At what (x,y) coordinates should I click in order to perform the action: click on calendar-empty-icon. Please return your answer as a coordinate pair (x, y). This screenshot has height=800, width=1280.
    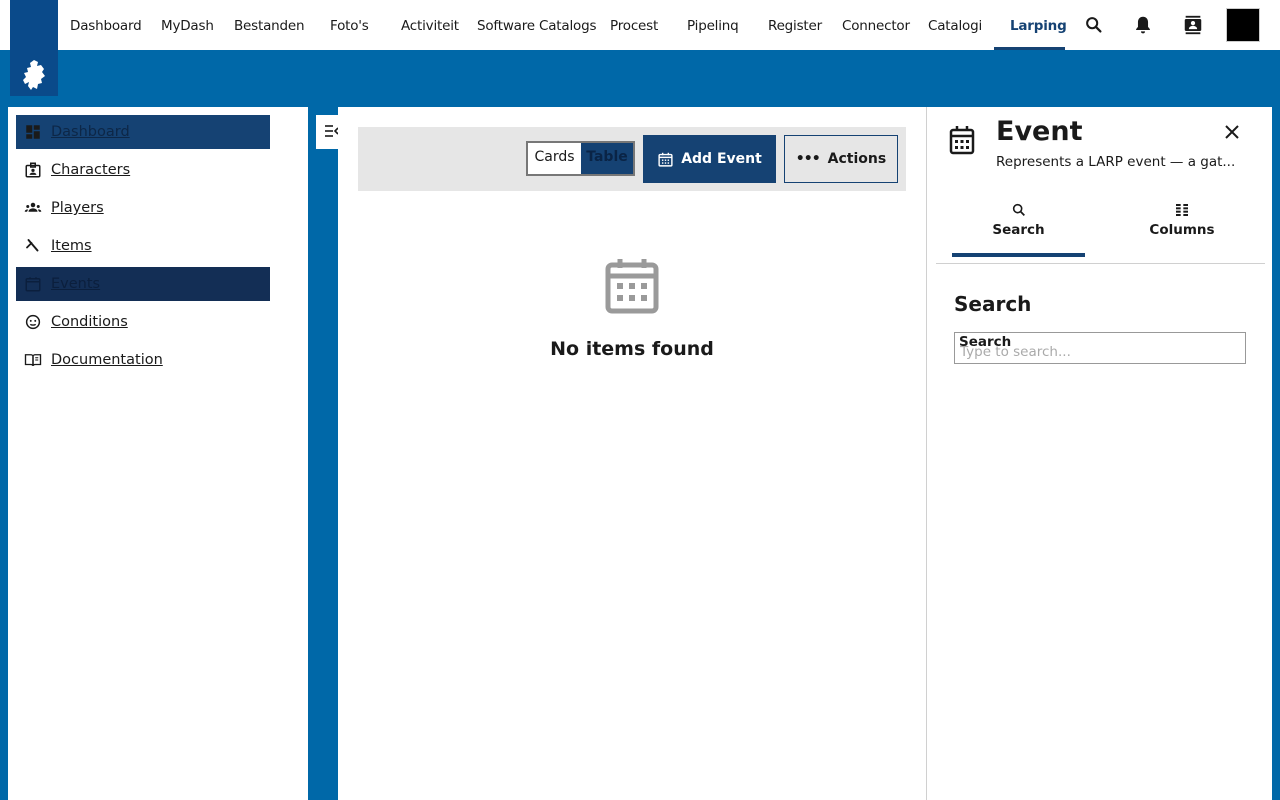
    Looking at the image, I should click on (632, 286).